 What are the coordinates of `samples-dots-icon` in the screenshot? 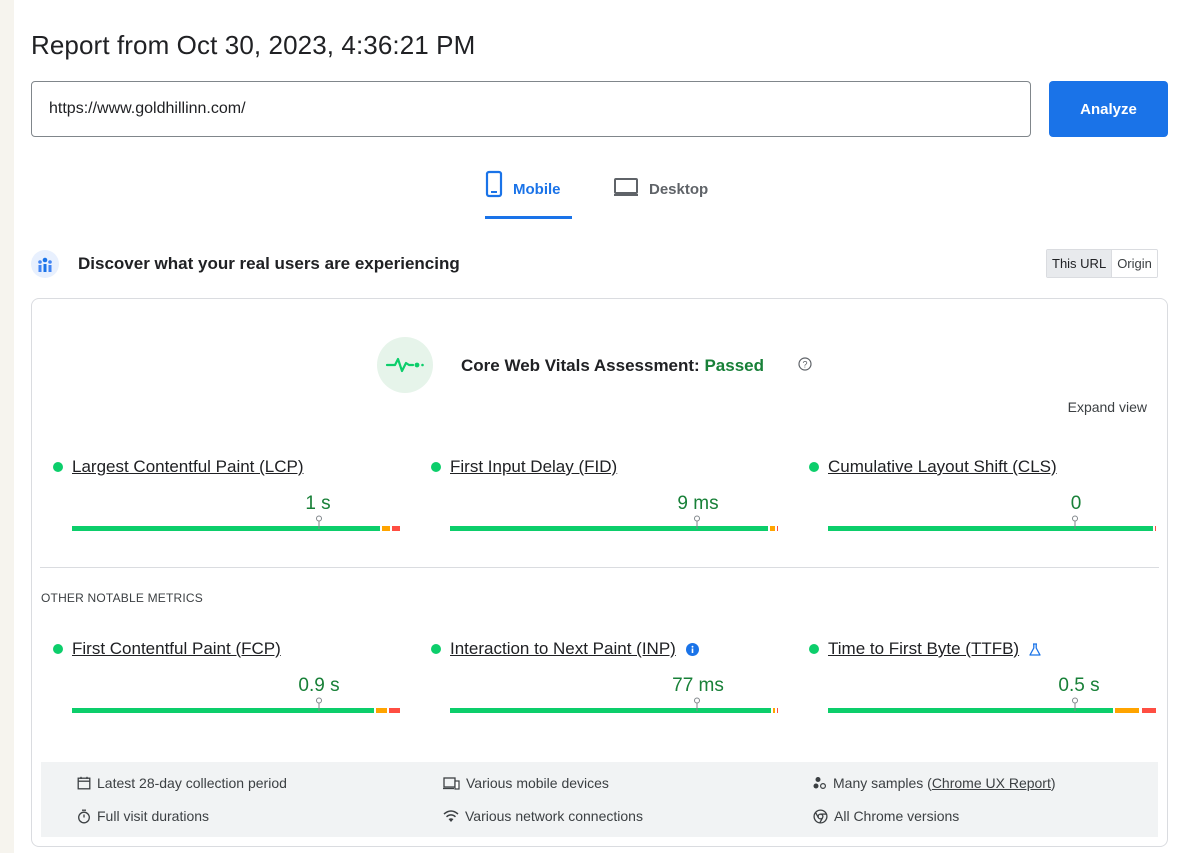 It's located at (820, 783).